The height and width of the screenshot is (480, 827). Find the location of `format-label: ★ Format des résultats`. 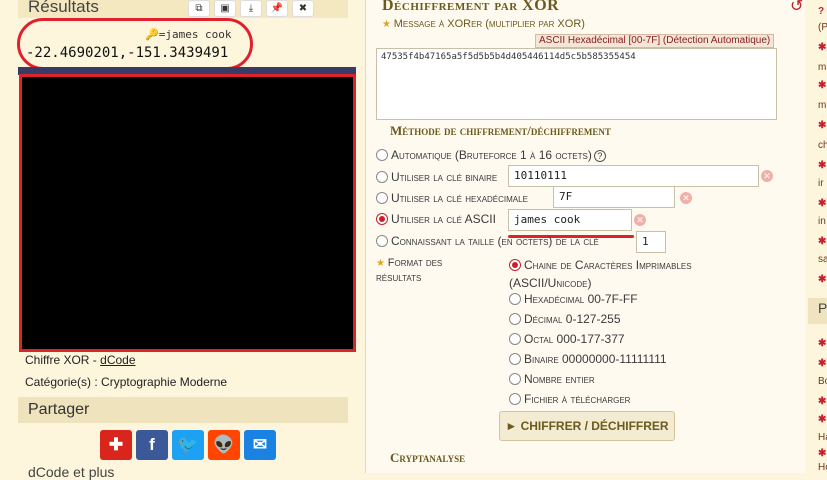

format-label: ★ Format des résultats is located at coordinates (431, 270).